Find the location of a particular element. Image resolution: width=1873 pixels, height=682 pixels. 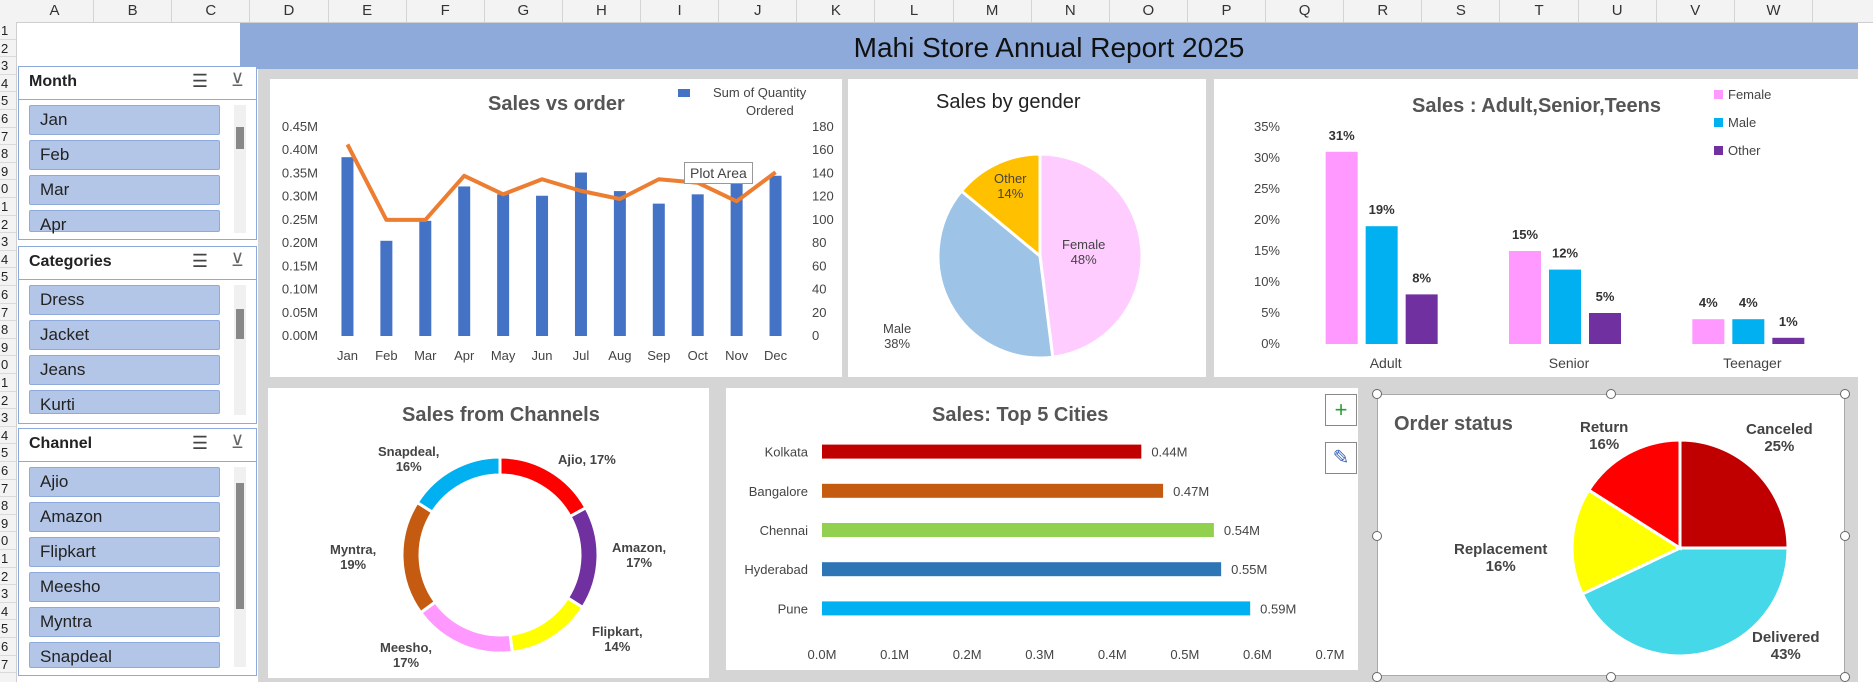

slicer-item-snapdeal: Snapdeal is located at coordinates (124, 655).